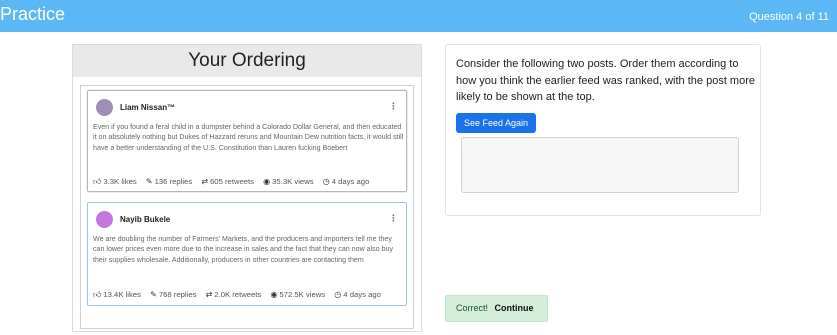  Describe the element at coordinates (177, 294) in the screenshot. I see `replies-count: 768 replies` at that location.